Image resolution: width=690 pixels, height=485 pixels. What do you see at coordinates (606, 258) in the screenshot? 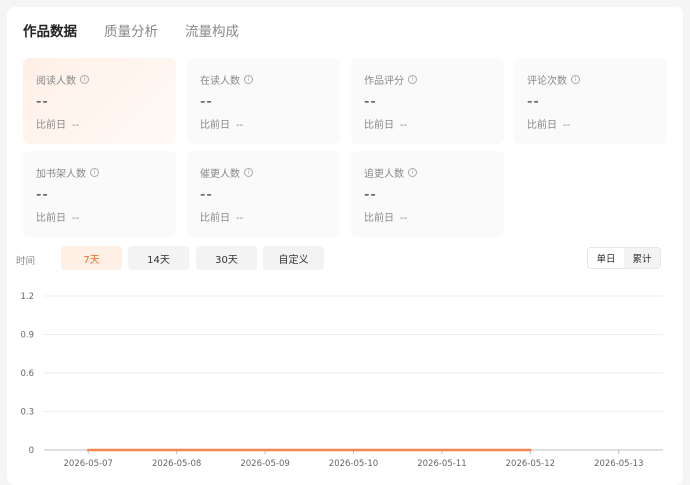
I see `mode-daily-button: 单日` at bounding box center [606, 258].